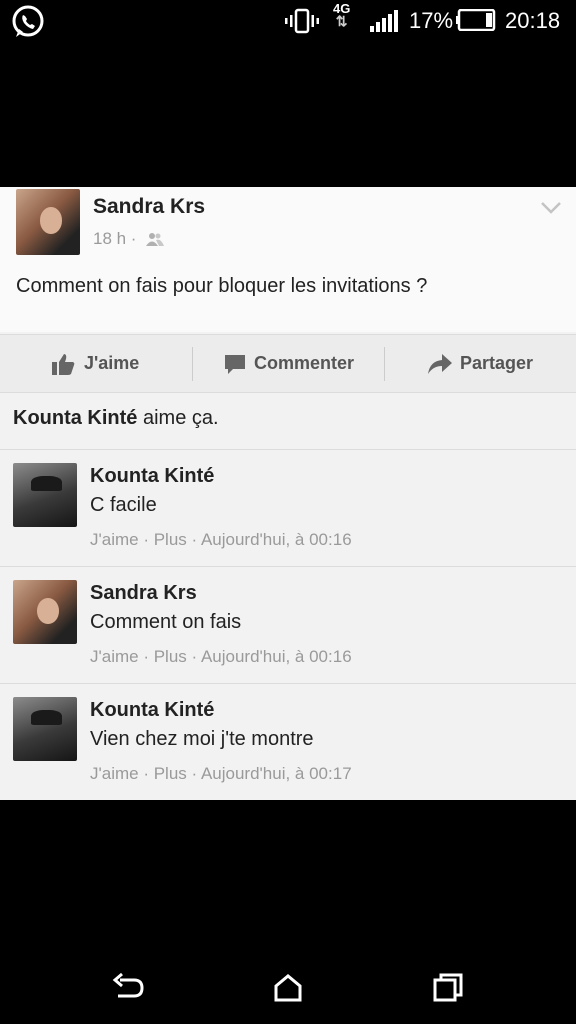  I want to click on liker-name: Kounta Kinté, so click(75, 418).